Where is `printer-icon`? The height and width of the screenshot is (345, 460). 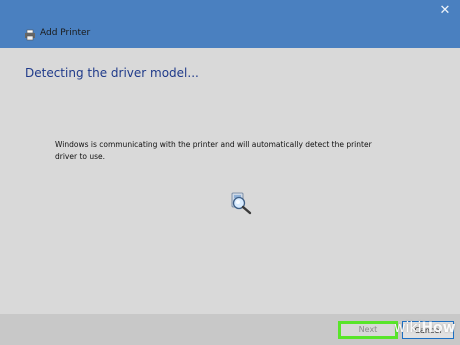 printer-icon is located at coordinates (30, 35).